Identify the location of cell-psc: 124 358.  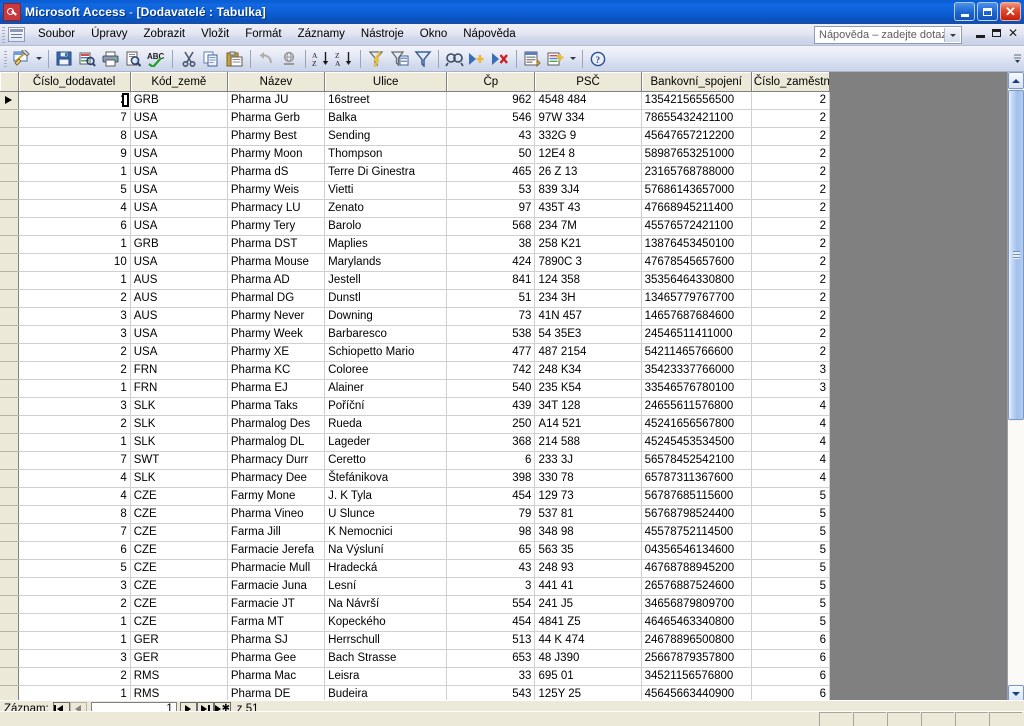
(588, 280).